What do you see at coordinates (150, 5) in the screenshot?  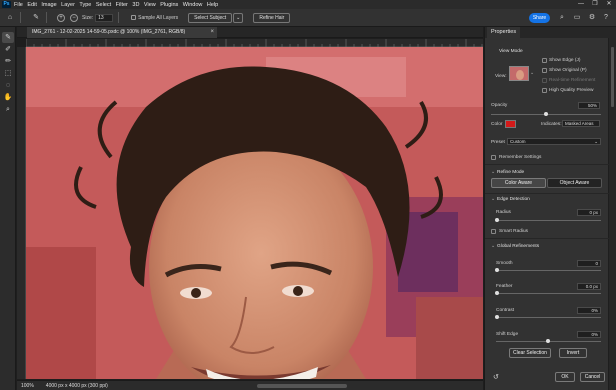 I see `menu-view: View` at bounding box center [150, 5].